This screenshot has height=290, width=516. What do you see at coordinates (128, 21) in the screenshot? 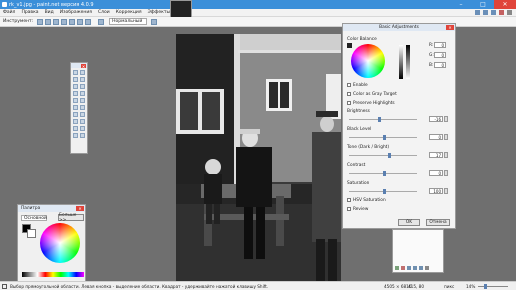
I see `blend-mode-select: Нормальный` at bounding box center [128, 21].